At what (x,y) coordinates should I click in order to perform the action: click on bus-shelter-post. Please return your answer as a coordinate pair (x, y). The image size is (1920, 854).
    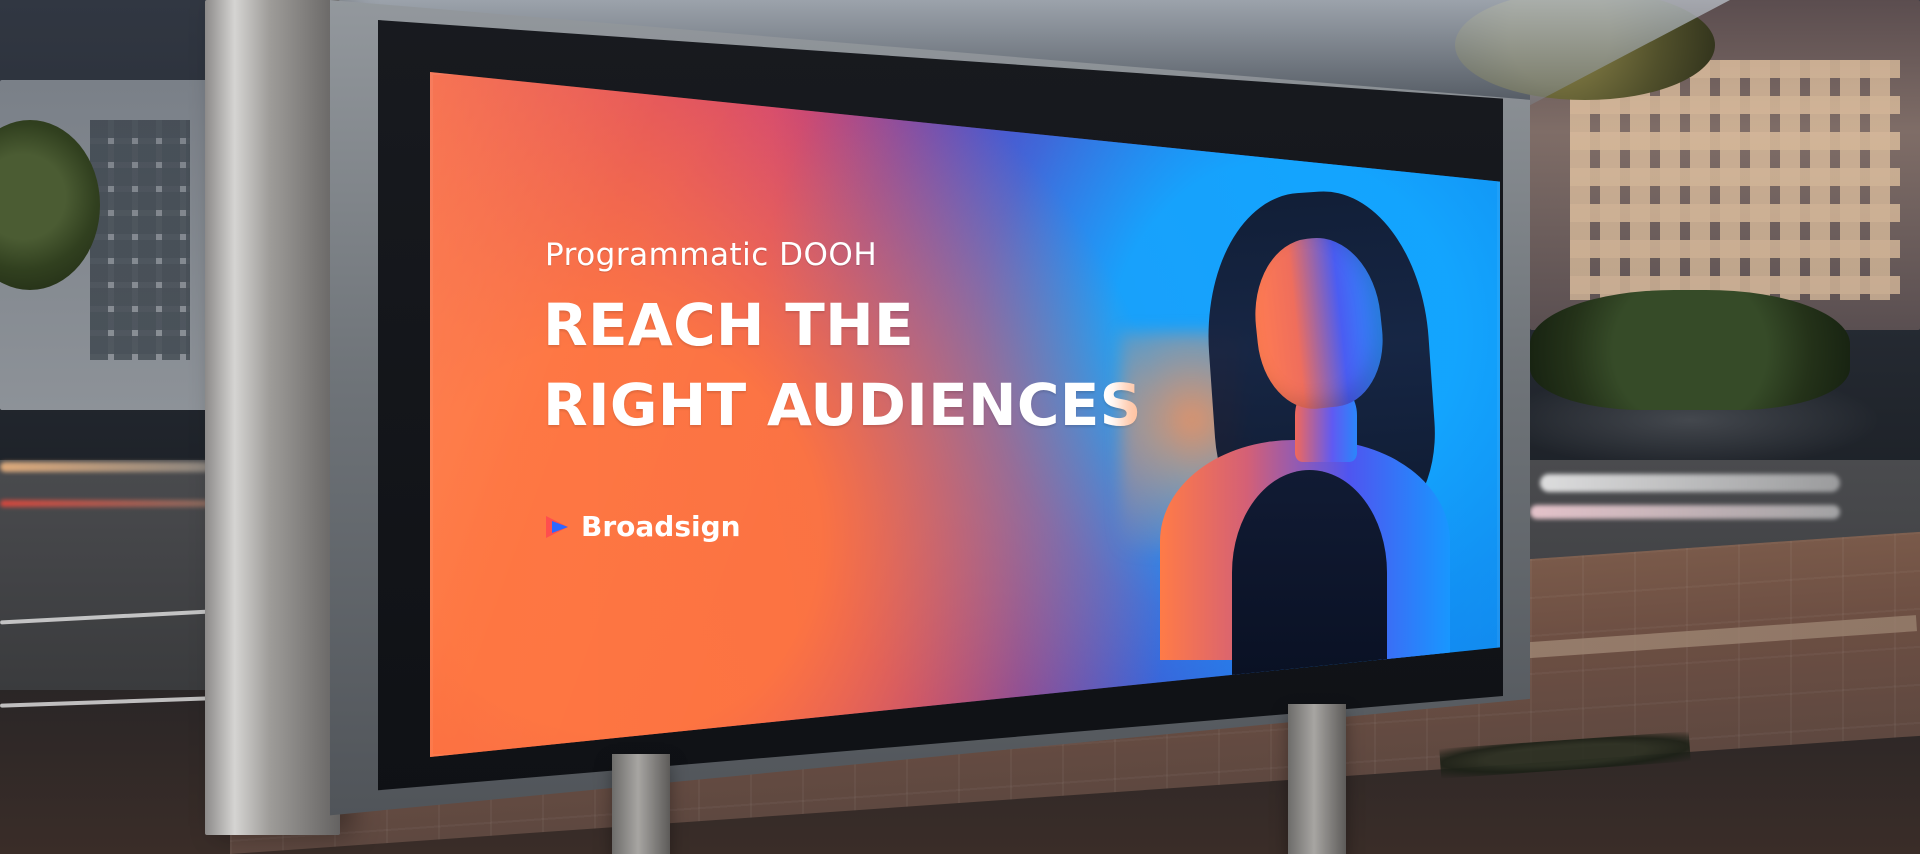
    Looking at the image, I should click on (272, 417).